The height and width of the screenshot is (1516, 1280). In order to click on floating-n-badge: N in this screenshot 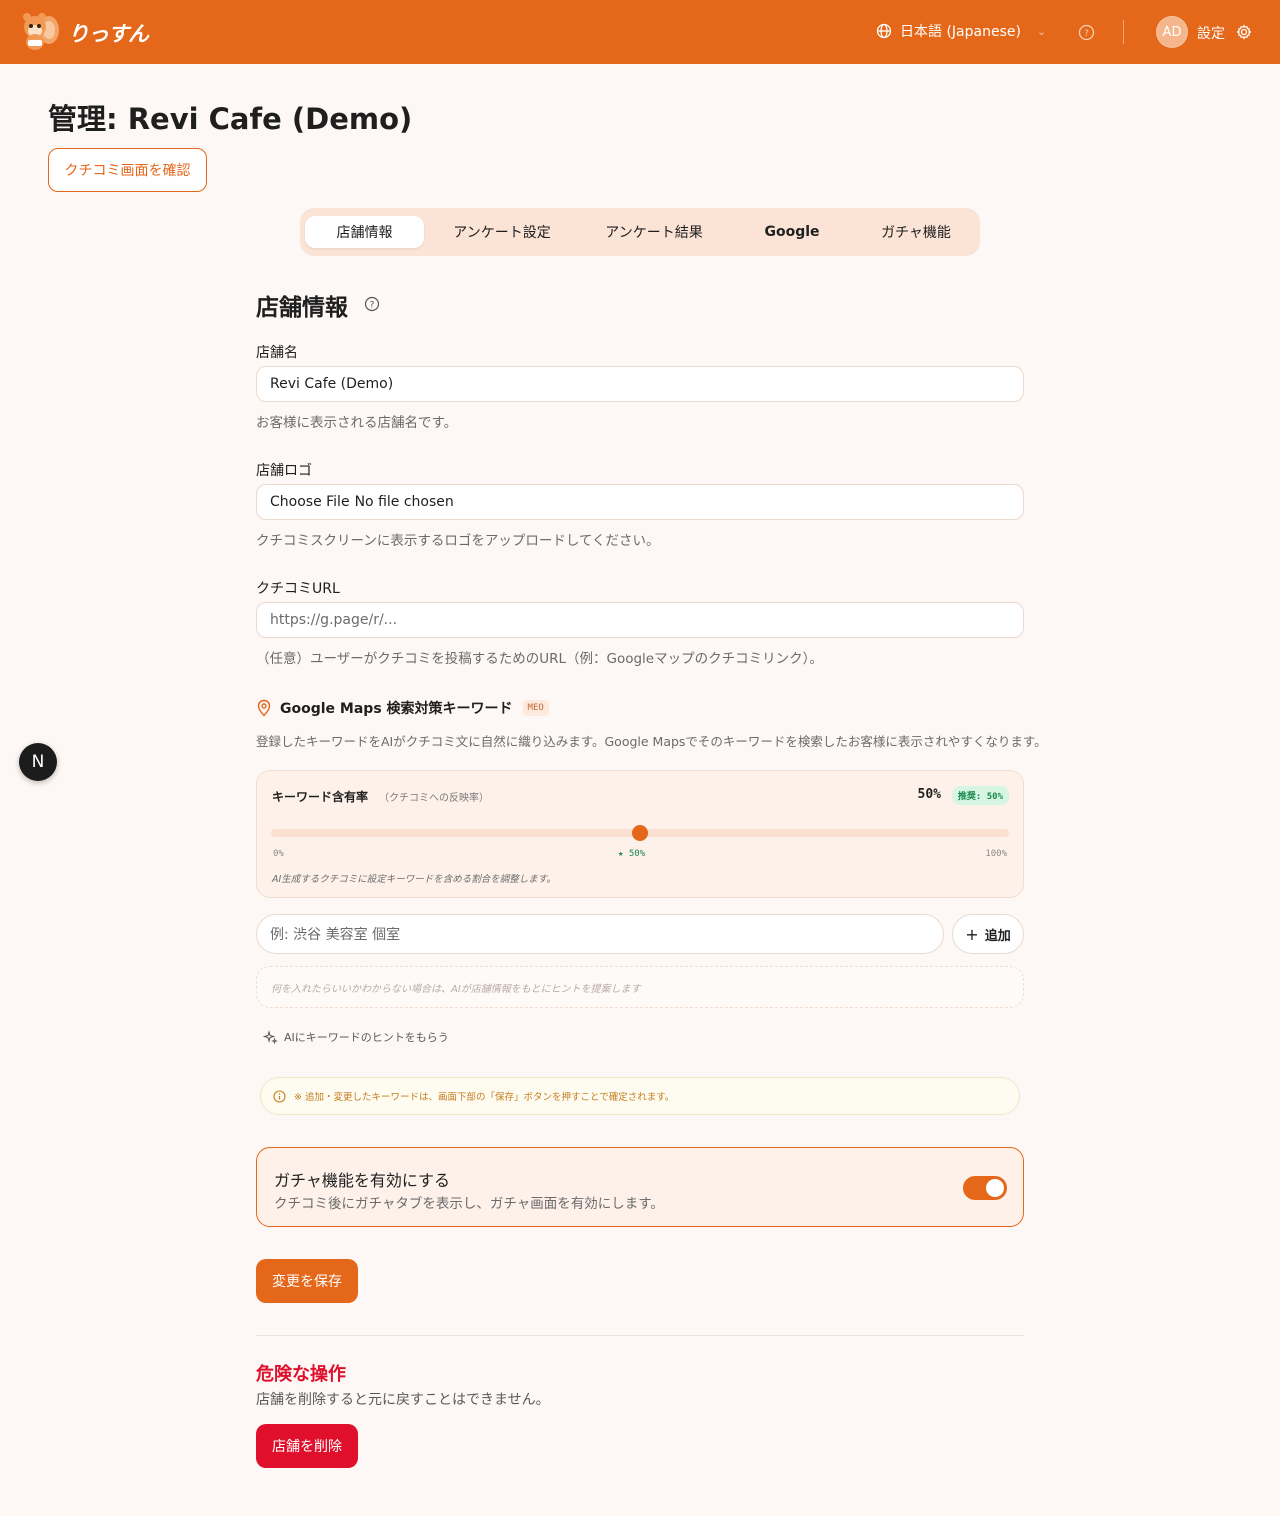, I will do `click(38, 762)`.